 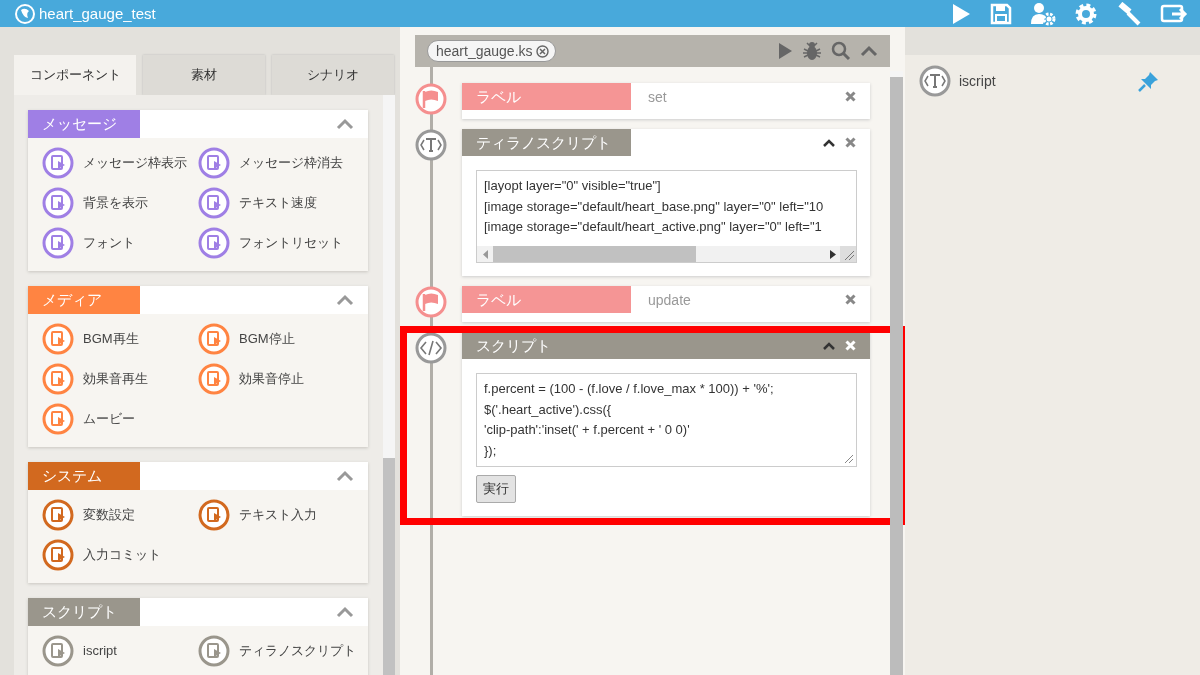 I want to click on file-tab: heart_gauge.ks, so click(x=491, y=51).